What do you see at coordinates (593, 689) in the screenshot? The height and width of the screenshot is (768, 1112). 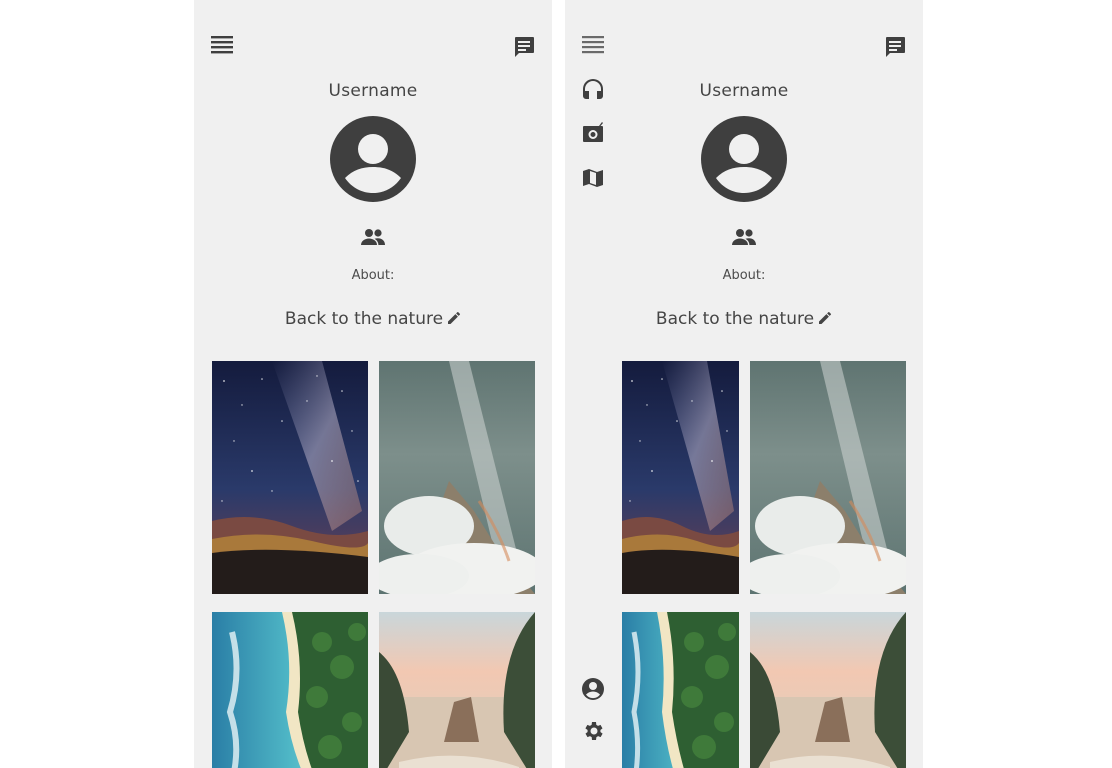 I see `account-circle-icon` at bounding box center [593, 689].